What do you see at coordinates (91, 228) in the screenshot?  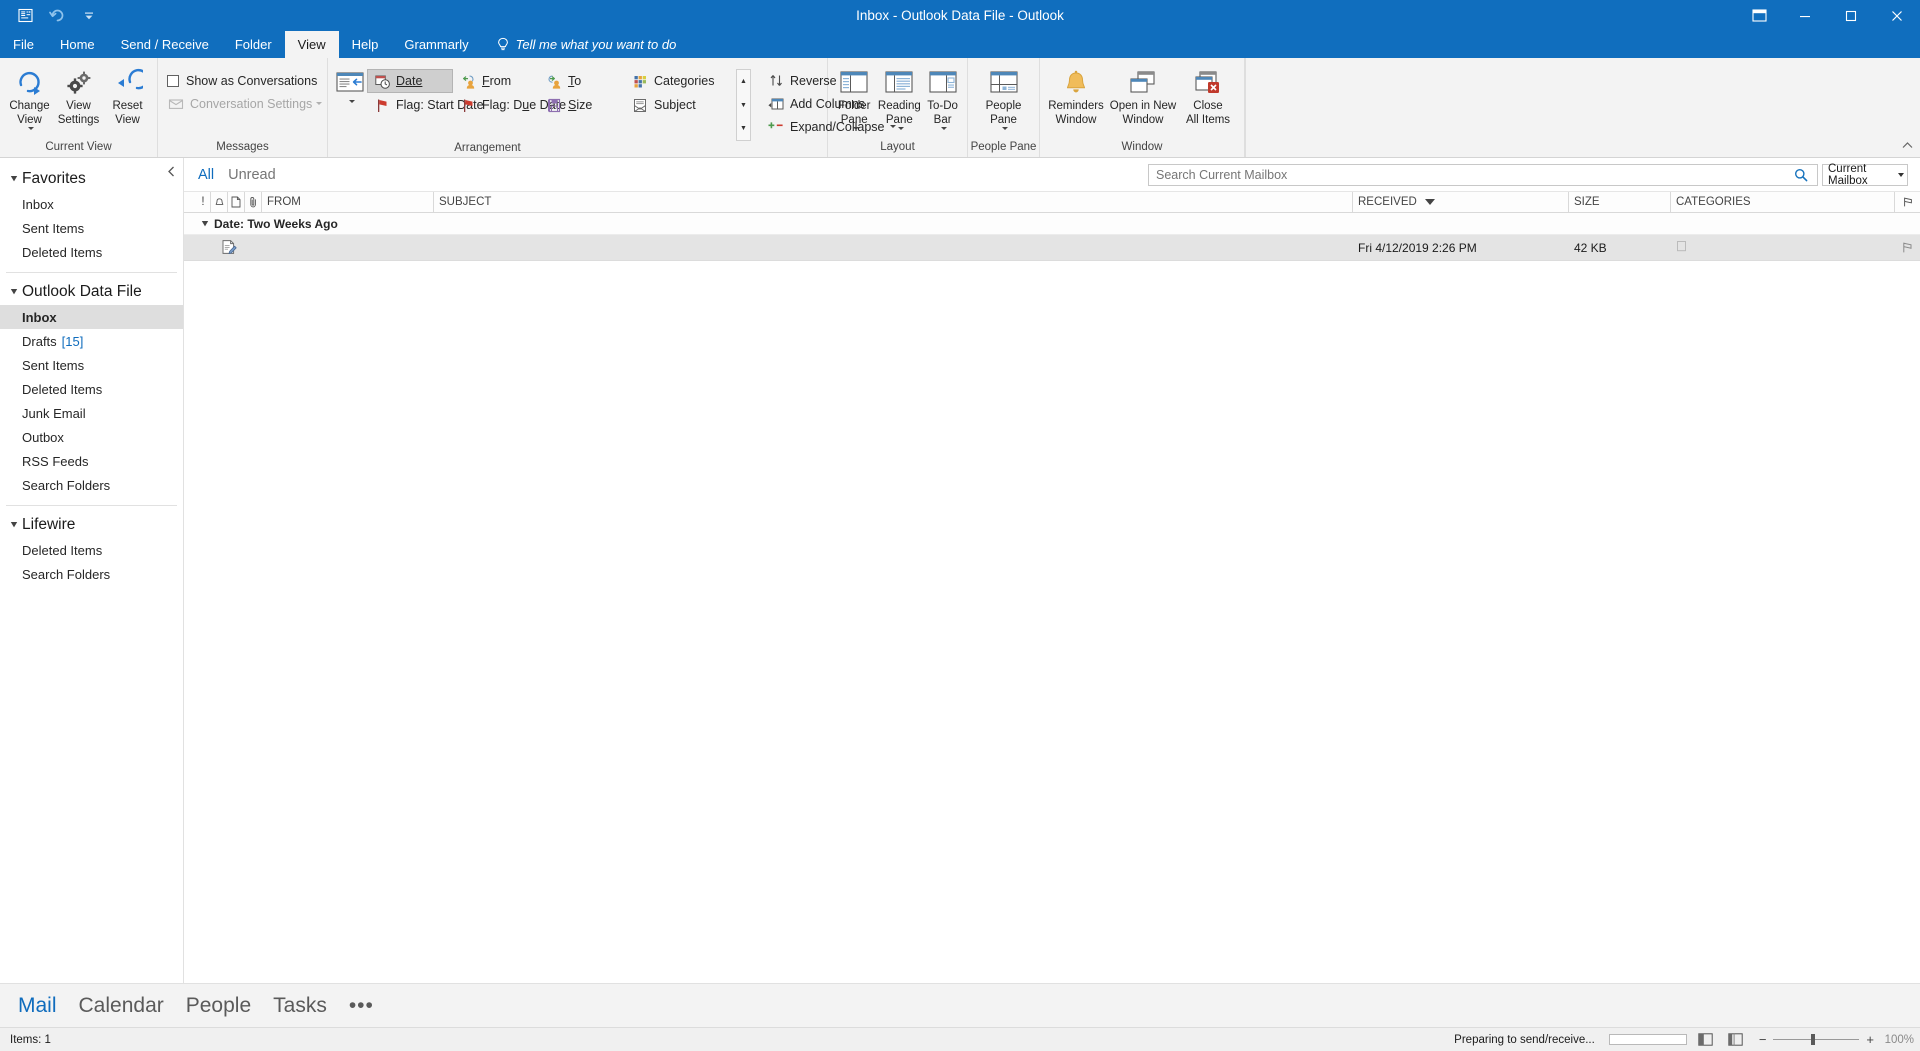 I see `sidebar-item-favorites-sent-items: Sent Items` at bounding box center [91, 228].